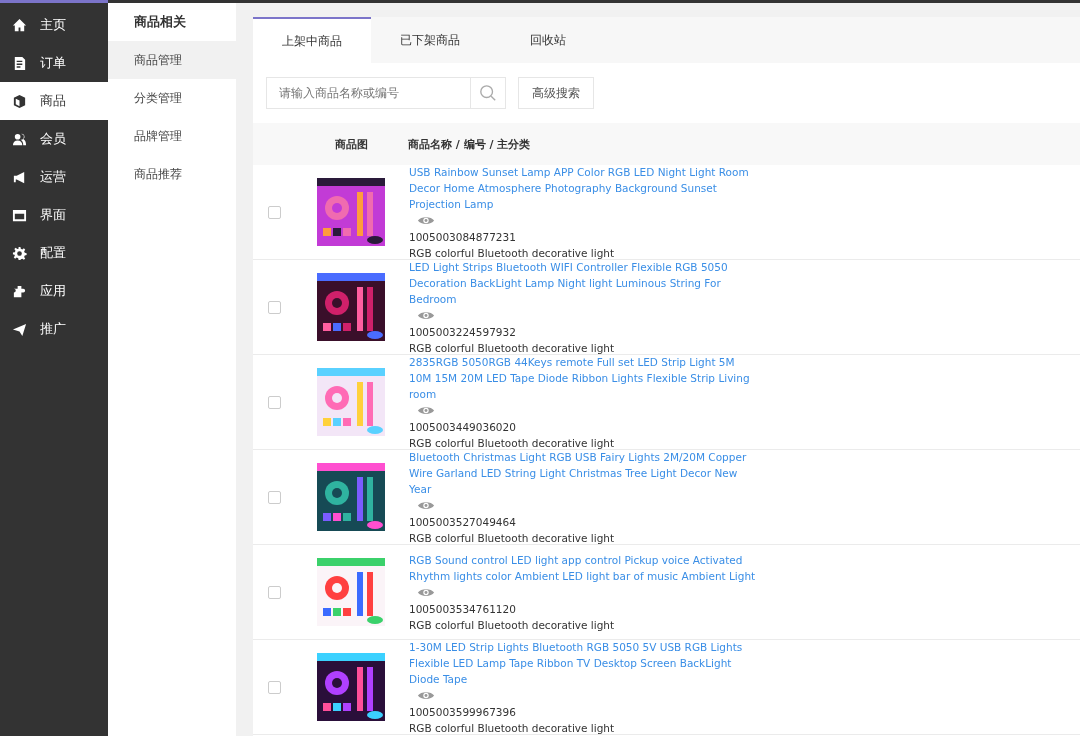  Describe the element at coordinates (172, 60) in the screenshot. I see `submenu-item: 商品管理` at that location.